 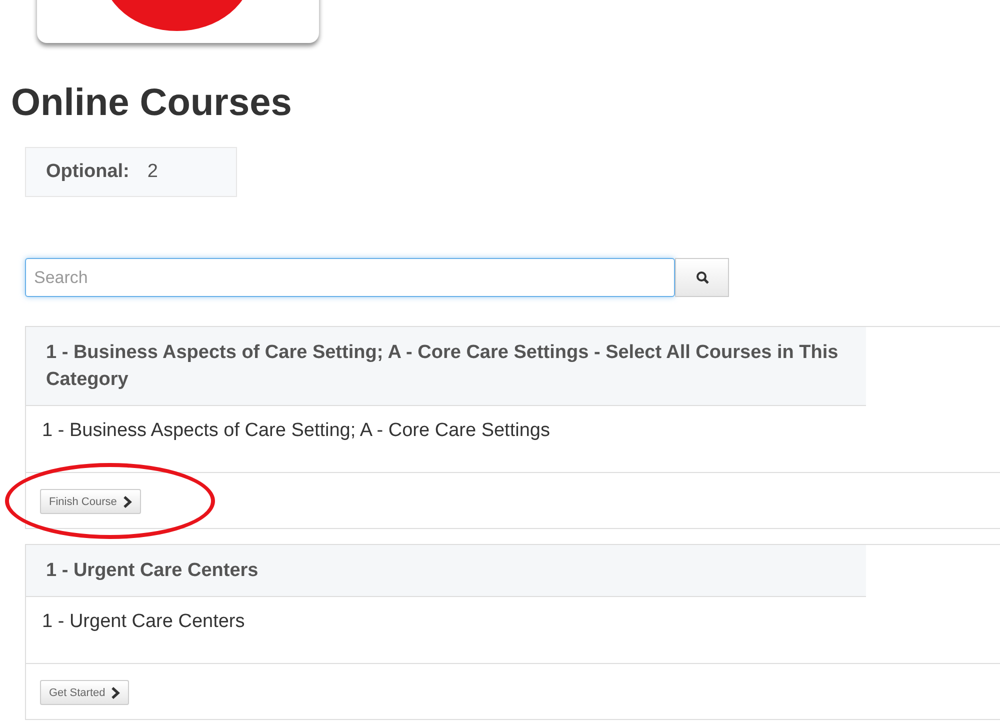 What do you see at coordinates (85, 692) in the screenshot?
I see `course-action-button: Get Started` at bounding box center [85, 692].